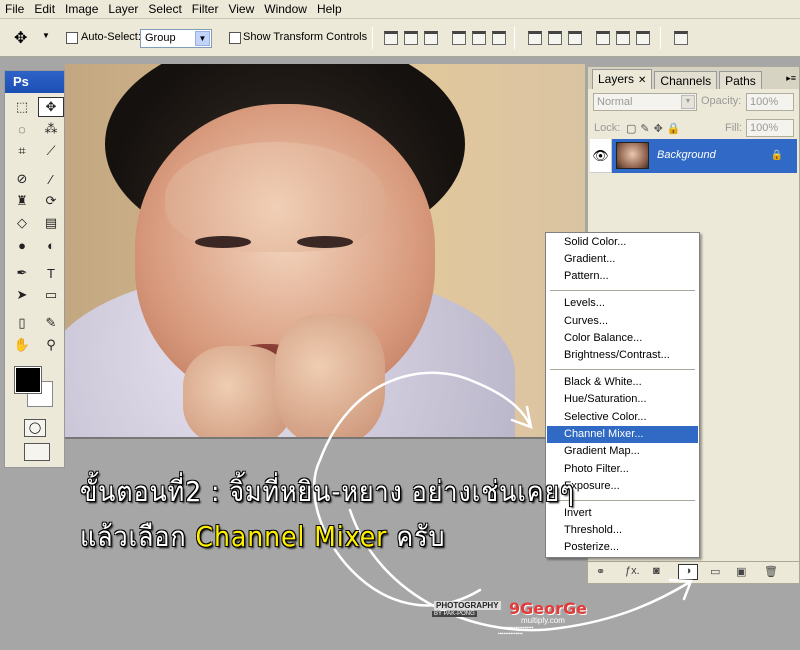 The image size is (800, 650). What do you see at coordinates (655, 128) in the screenshot?
I see `lock-icons: ▢✎✥🔒` at bounding box center [655, 128].